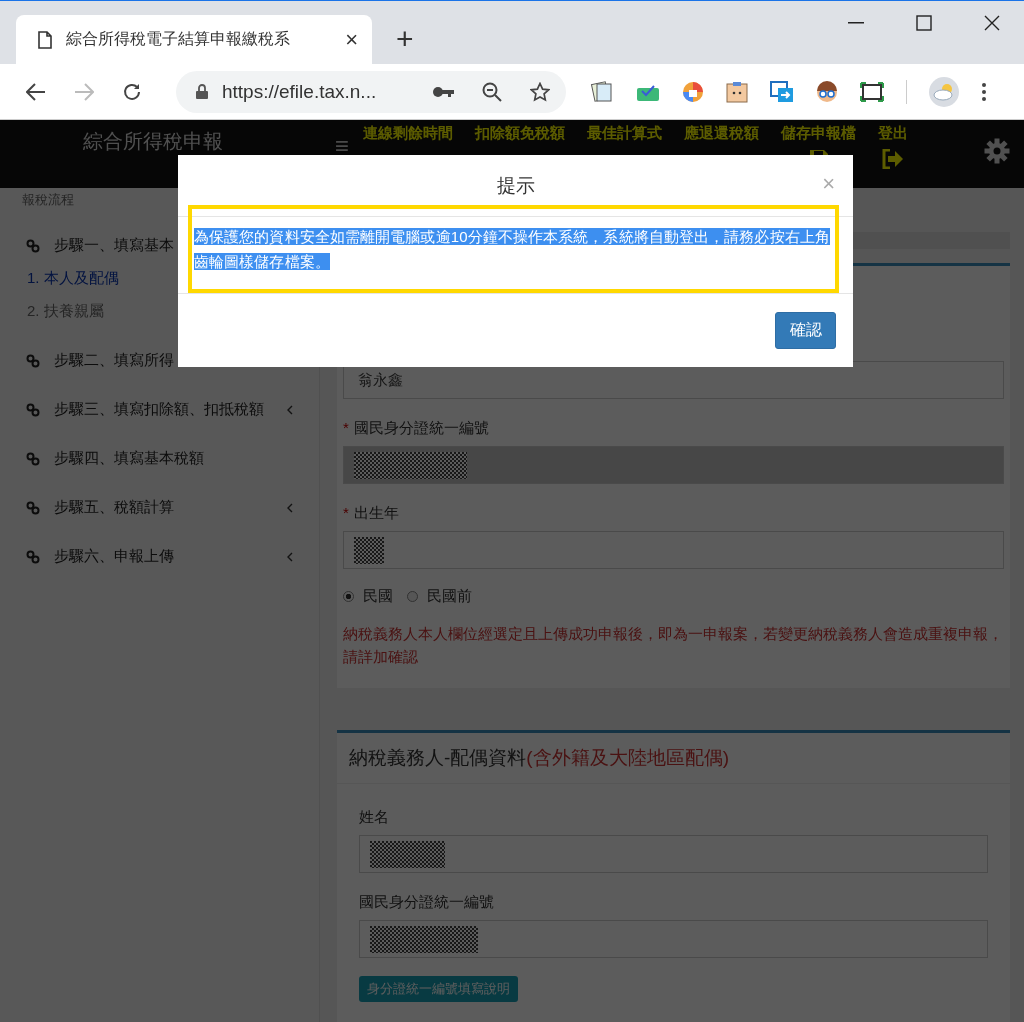 This screenshot has width=1024, height=1022. What do you see at coordinates (159, 409) in the screenshot?
I see `sidebar-item: 步驟三、填寫扣除額、扣抵稅額` at bounding box center [159, 409].